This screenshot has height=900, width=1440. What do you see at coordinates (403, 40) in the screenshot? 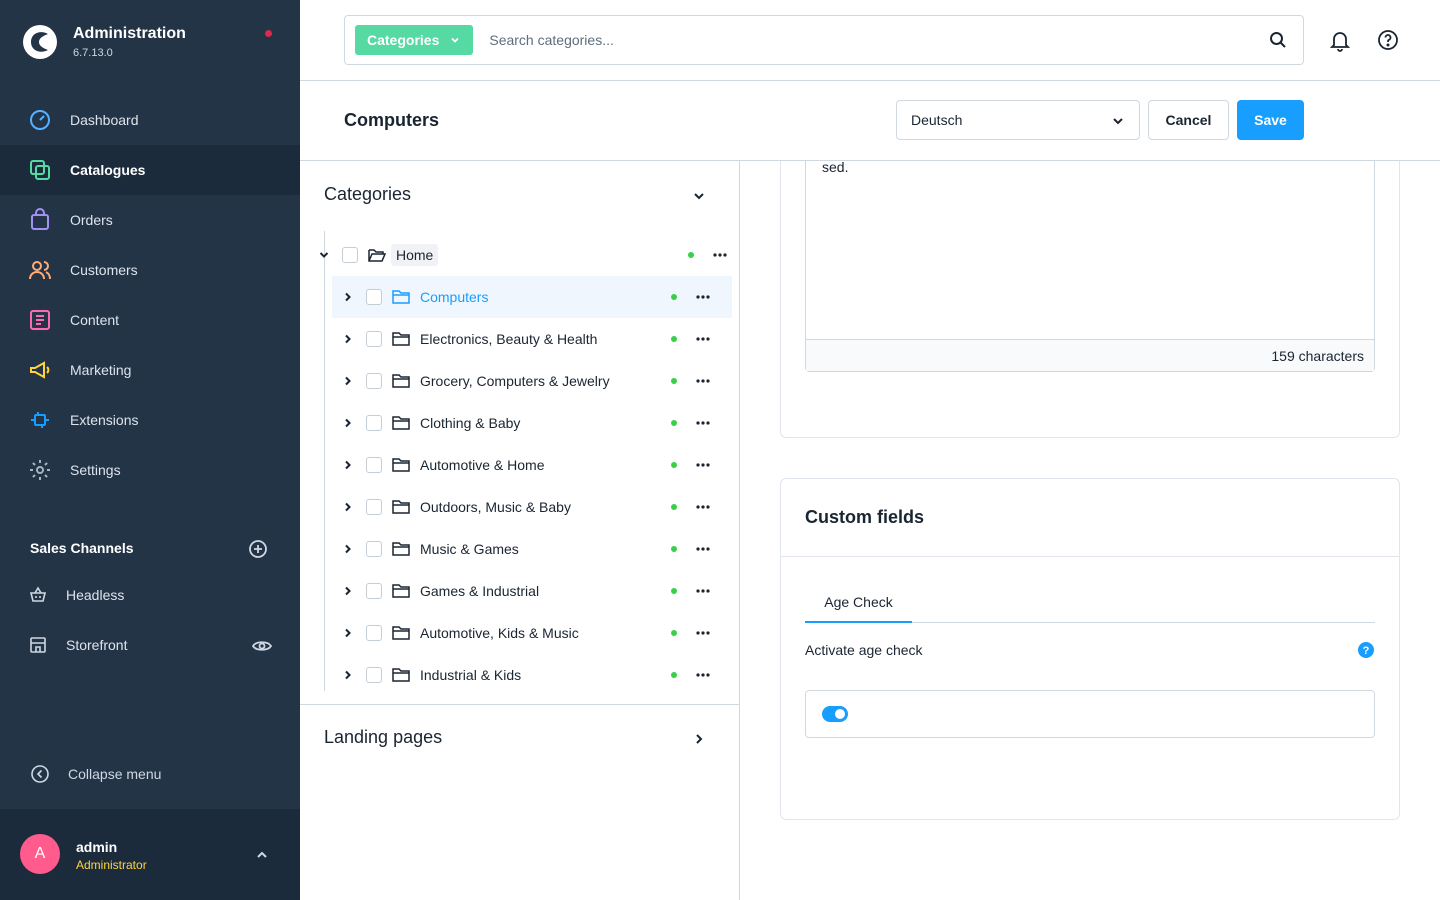
I see `search-type-label: Categories` at bounding box center [403, 40].